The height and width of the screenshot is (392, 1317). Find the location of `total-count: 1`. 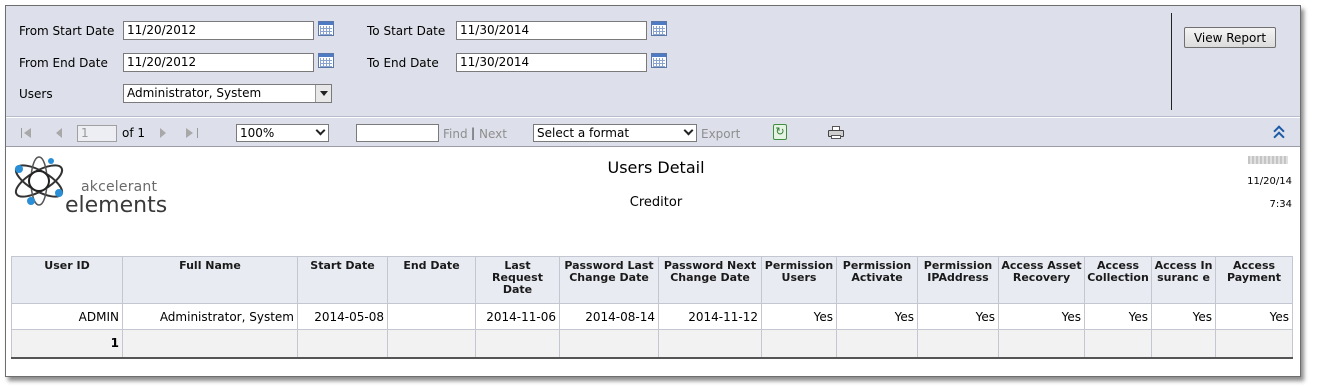

total-count: 1 is located at coordinates (67, 343).